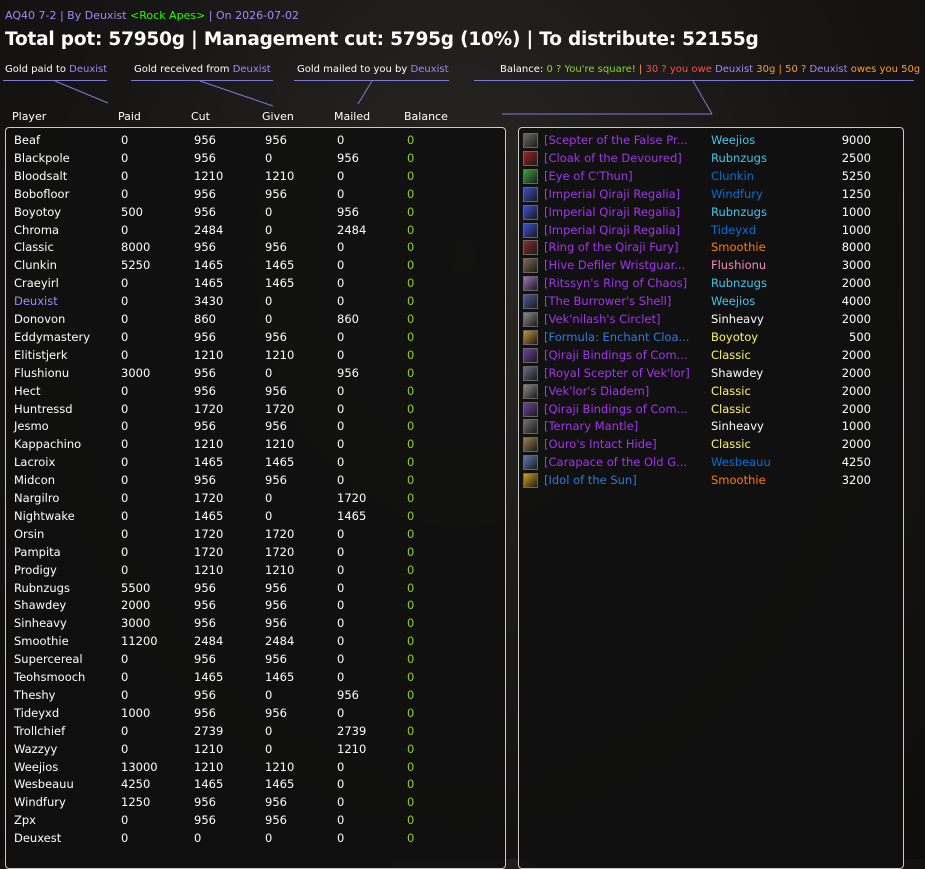 This screenshot has width=925, height=869. What do you see at coordinates (711, 302) in the screenshot?
I see `loot-row: [The Burrower's Shell] Weejios 4000` at bounding box center [711, 302].